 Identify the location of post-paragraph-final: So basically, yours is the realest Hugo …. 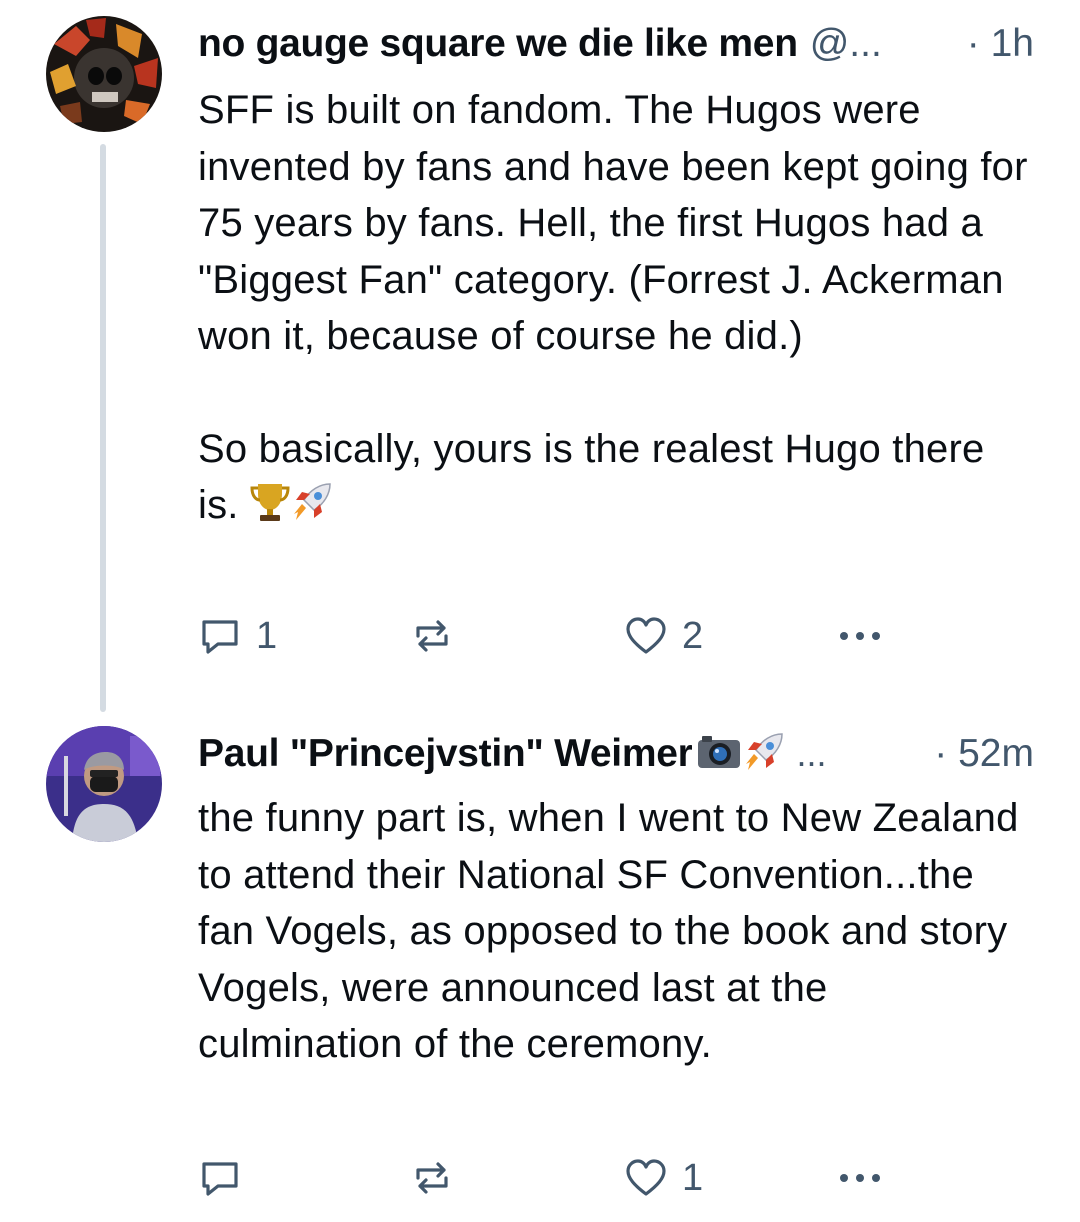
(613, 480).